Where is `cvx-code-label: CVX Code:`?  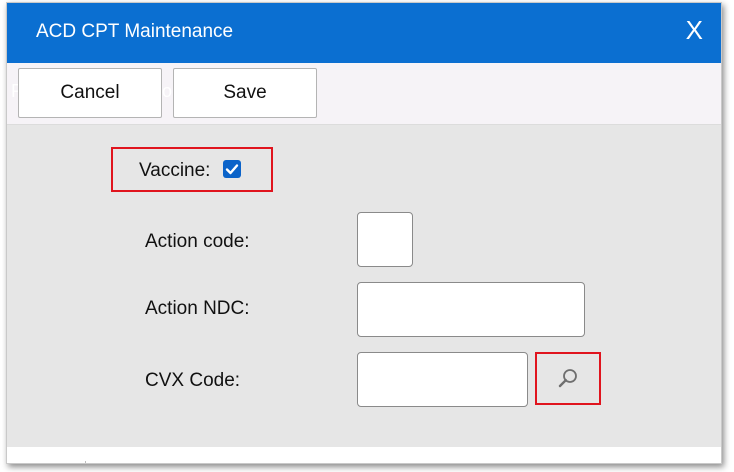
cvx-code-label: CVX Code: is located at coordinates (193, 380).